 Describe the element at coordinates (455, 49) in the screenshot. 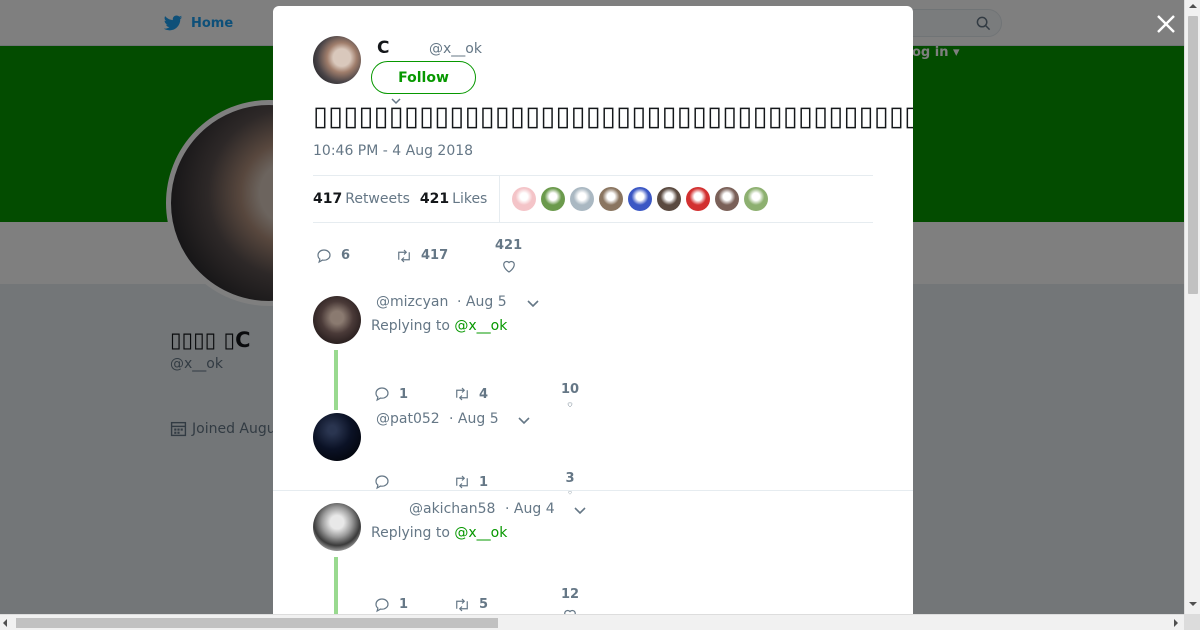

I see `author-handle: @x__ok` at that location.